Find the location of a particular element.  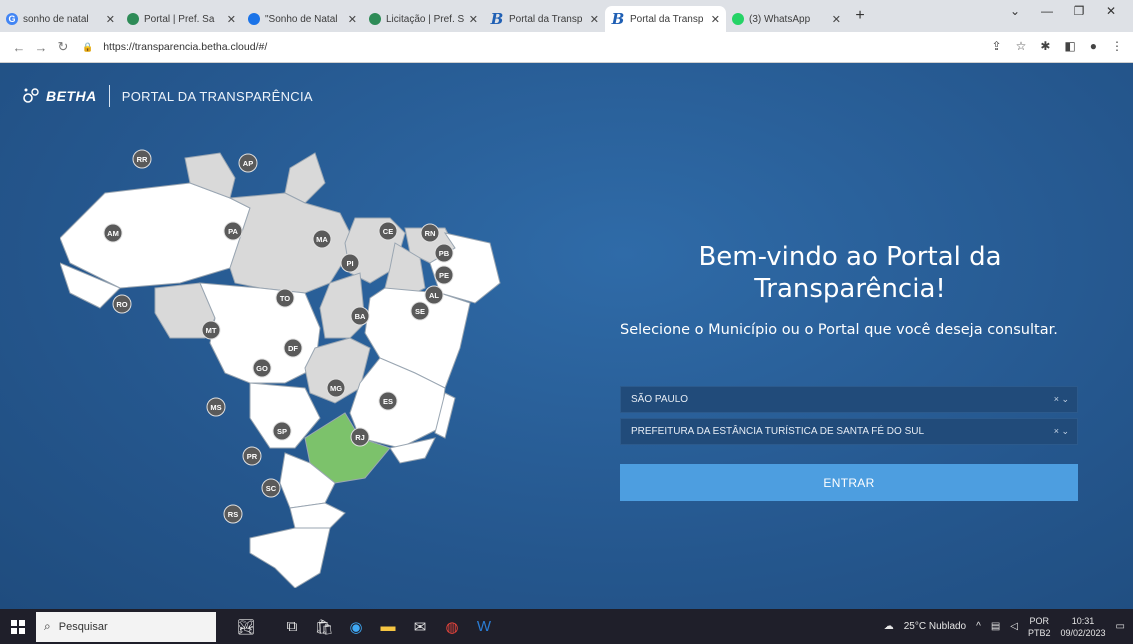

state-label: AM is located at coordinates (113, 233).